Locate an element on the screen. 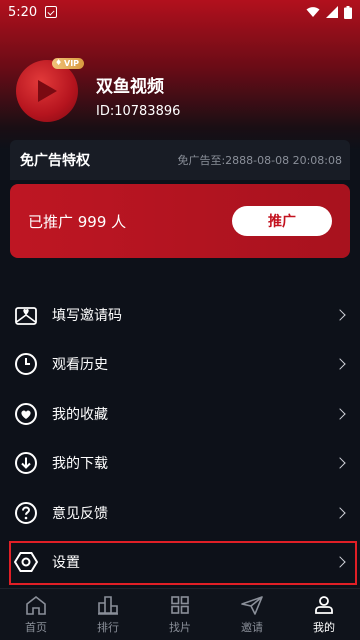 The width and height of the screenshot is (360, 640). privilege-title: 免广告特权 is located at coordinates (55, 161).